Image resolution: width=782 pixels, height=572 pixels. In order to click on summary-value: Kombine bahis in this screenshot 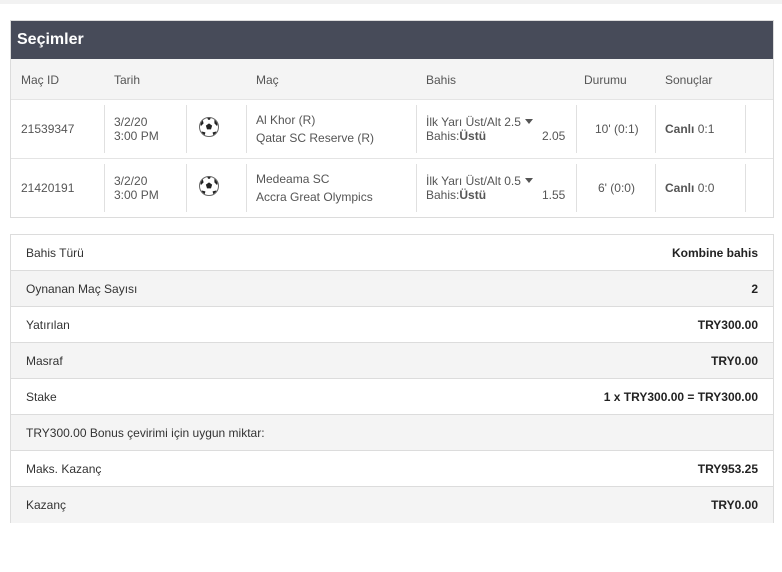, I will do `click(714, 252)`.